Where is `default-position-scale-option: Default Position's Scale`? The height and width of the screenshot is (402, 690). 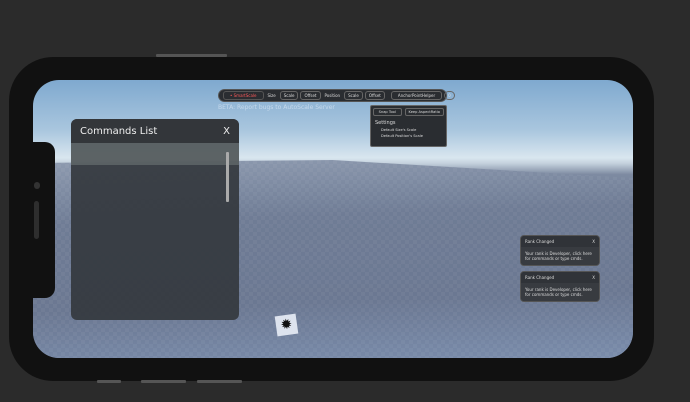
default-position-scale-option: Default Position's Scale is located at coordinates (412, 136).